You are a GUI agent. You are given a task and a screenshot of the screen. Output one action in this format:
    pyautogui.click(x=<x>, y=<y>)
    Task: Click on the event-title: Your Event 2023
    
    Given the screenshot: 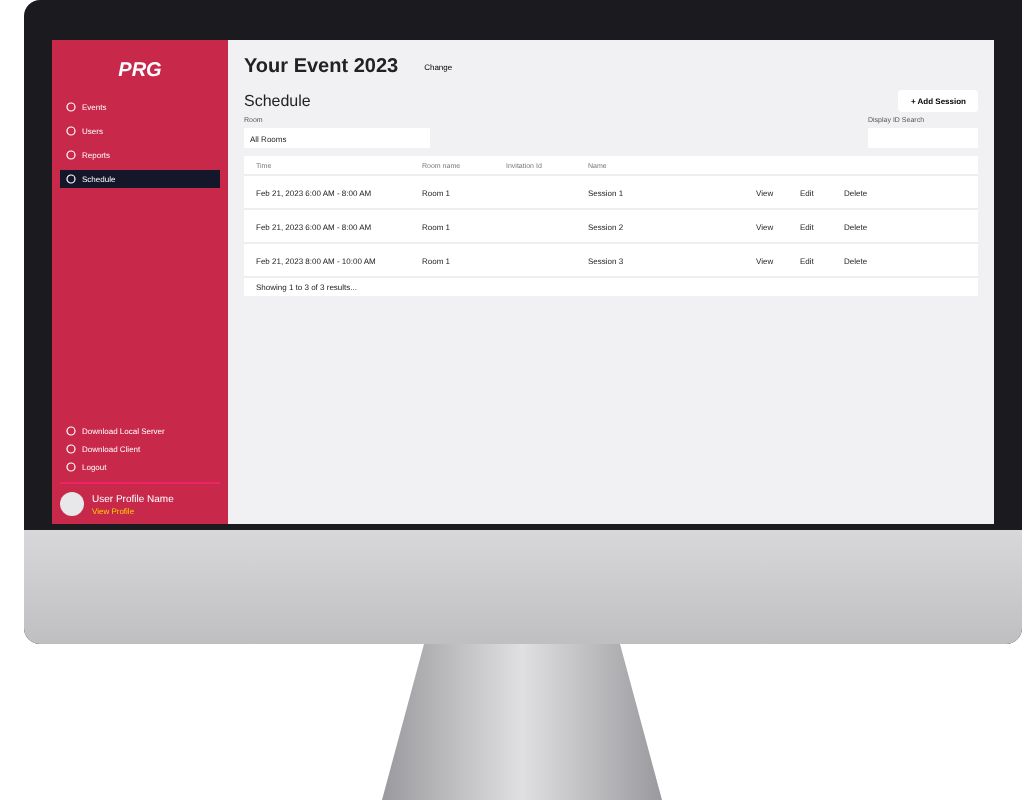 What is the action you would take?
    pyautogui.click(x=321, y=67)
    